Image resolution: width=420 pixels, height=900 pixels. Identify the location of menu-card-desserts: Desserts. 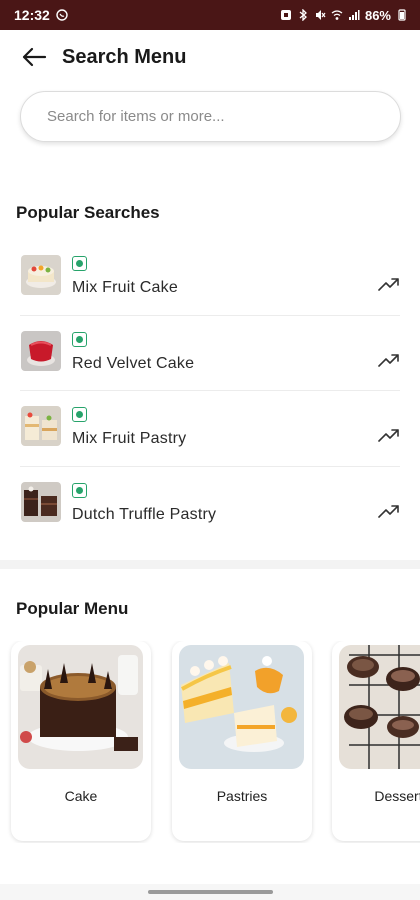
(376, 741).